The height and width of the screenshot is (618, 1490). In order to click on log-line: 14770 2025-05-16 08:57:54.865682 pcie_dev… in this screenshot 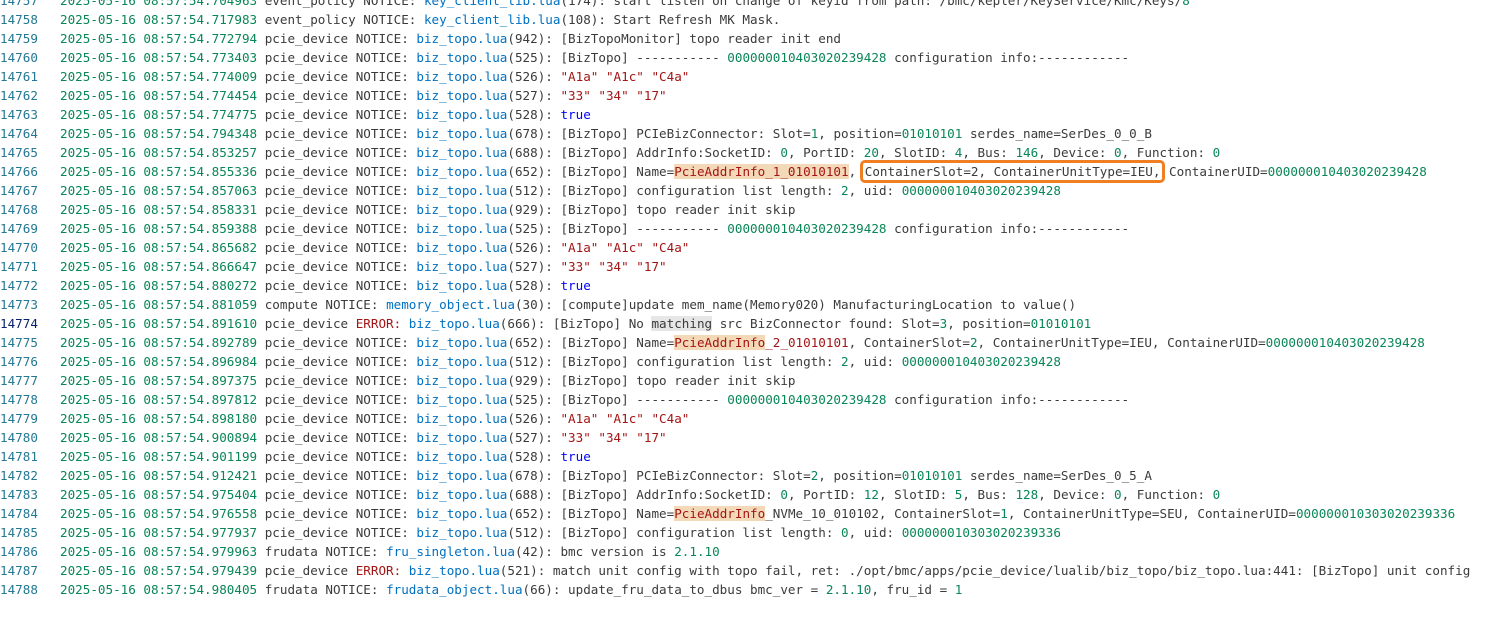, I will do `click(745, 247)`.